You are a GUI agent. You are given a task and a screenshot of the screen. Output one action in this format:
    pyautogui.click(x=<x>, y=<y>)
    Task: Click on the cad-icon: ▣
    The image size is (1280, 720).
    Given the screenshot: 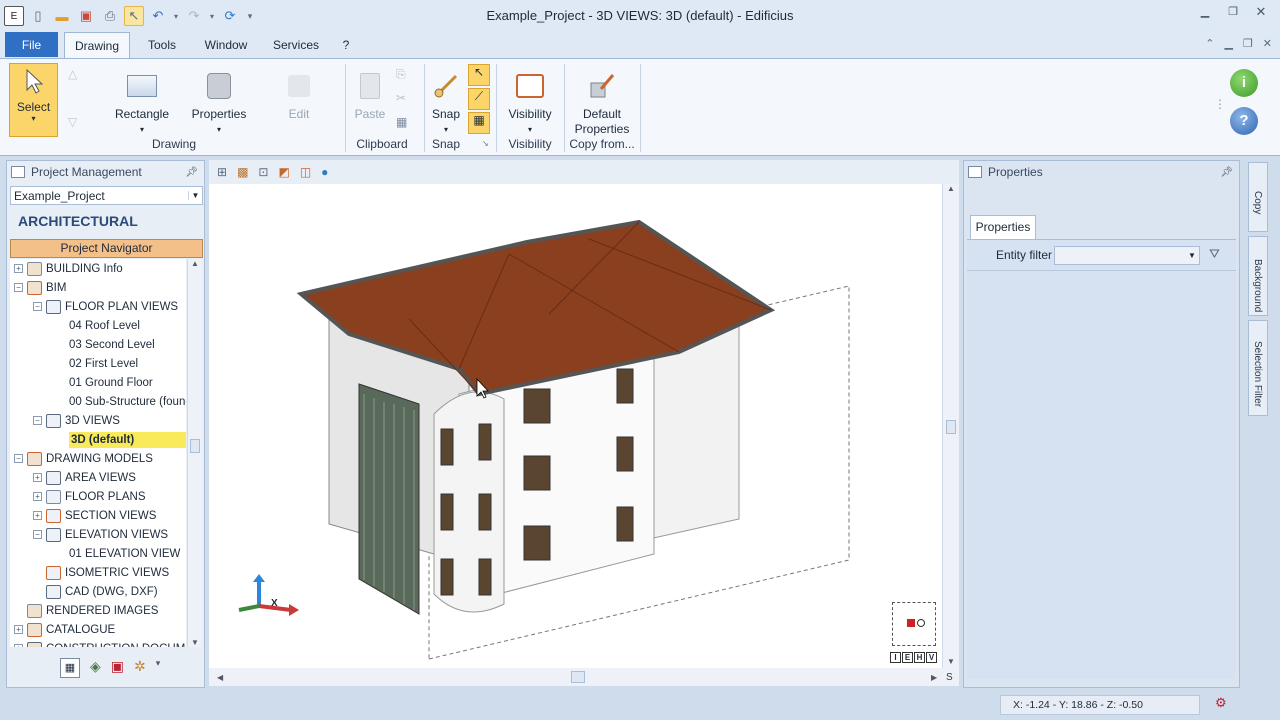 What is the action you would take?
    pyautogui.click(x=117, y=668)
    